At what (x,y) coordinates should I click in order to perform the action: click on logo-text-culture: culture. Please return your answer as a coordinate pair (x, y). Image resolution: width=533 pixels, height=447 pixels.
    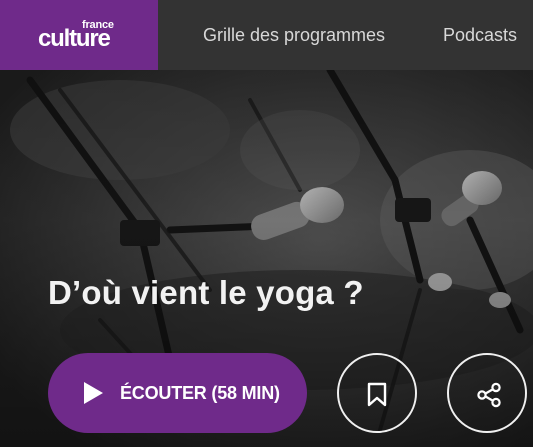
    Looking at the image, I should click on (74, 38).